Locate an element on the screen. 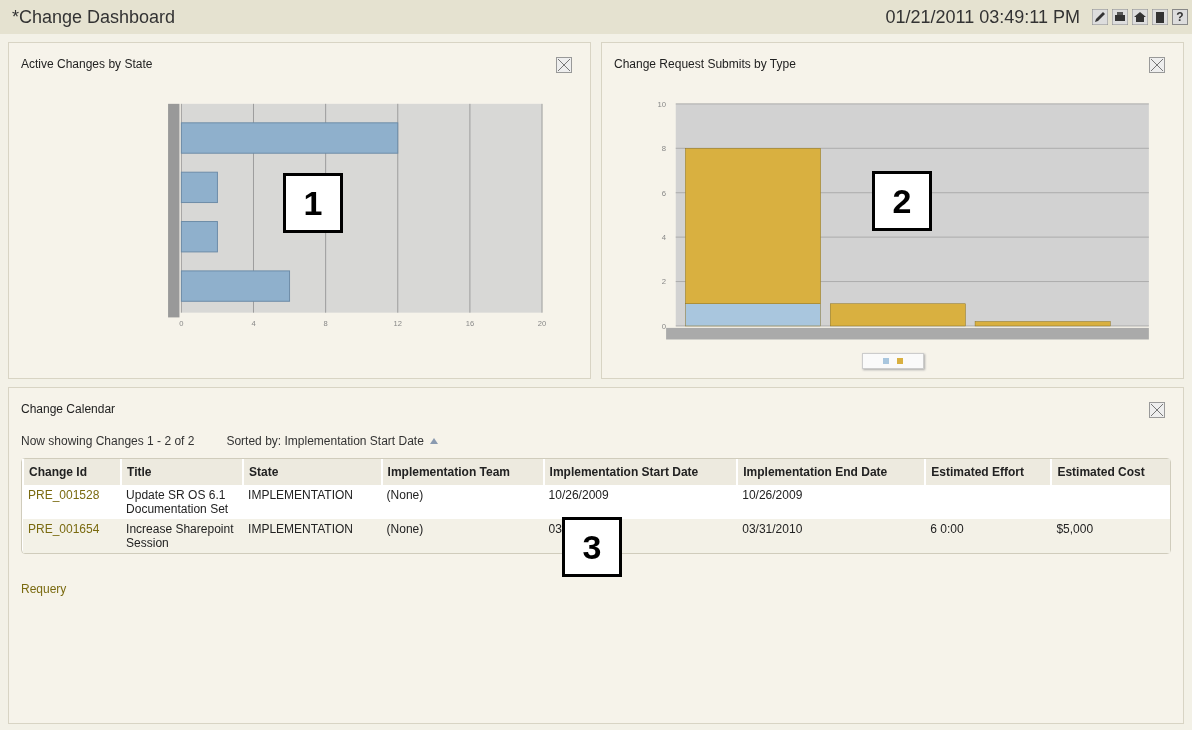 The image size is (1192, 730). change-id-link: PRE_001528 is located at coordinates (64, 495).